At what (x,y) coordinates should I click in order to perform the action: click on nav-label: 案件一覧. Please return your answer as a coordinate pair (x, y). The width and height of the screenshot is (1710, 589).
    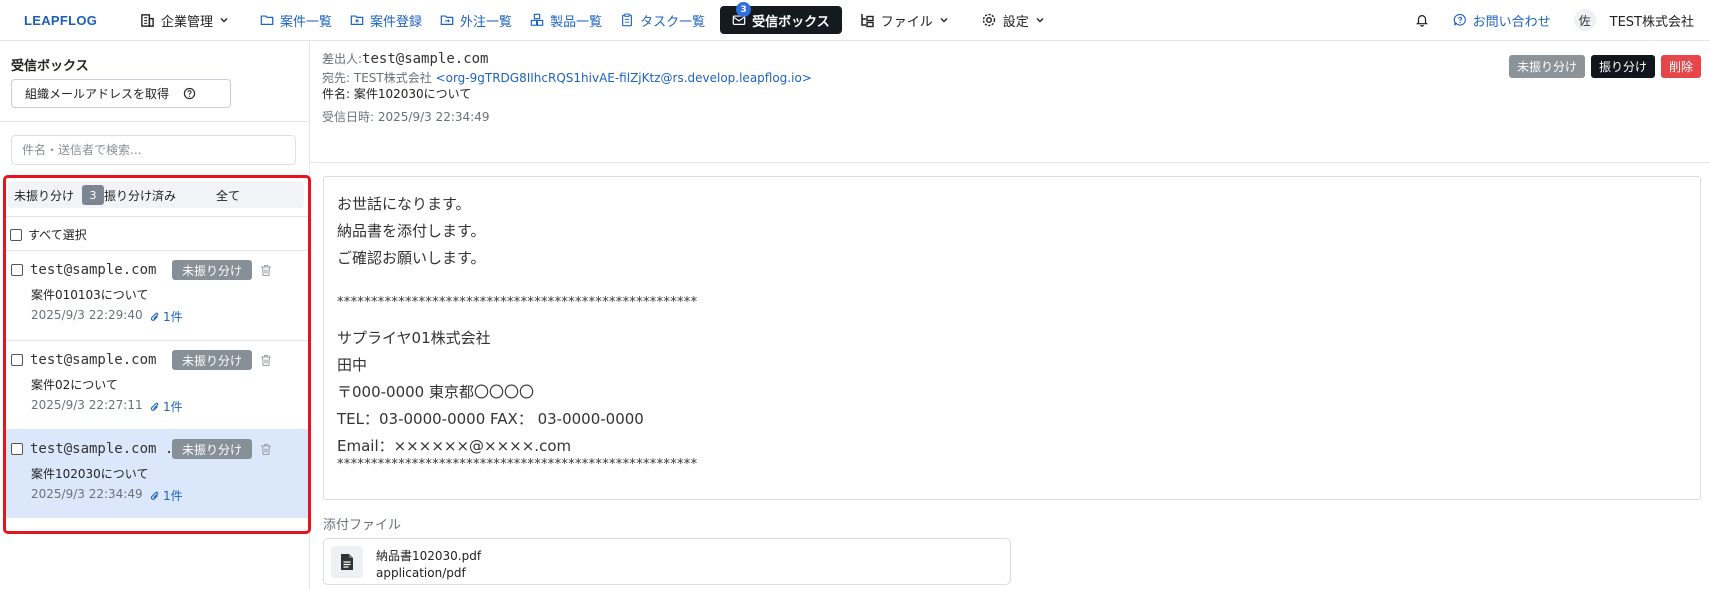
    Looking at the image, I should click on (306, 22).